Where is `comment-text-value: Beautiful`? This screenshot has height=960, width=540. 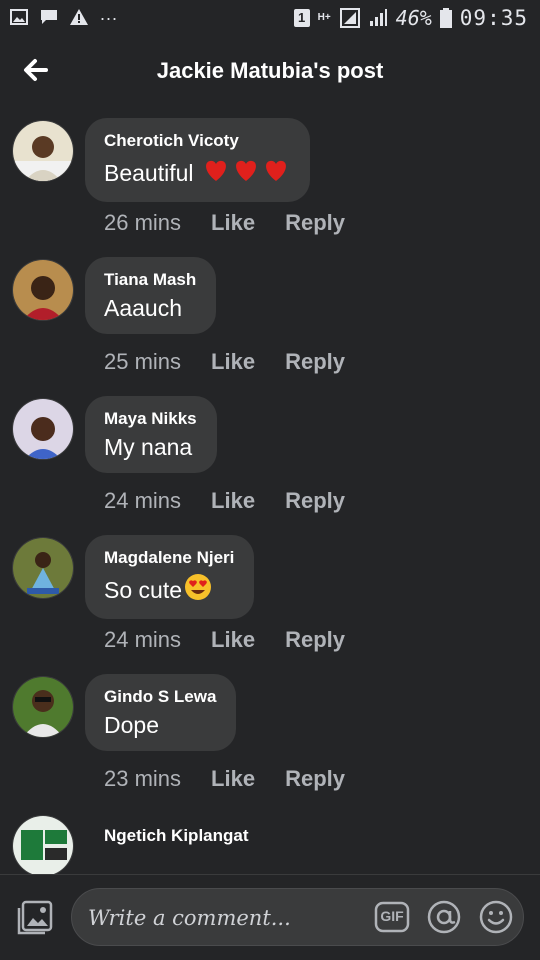
comment-text-value: Beautiful is located at coordinates (149, 172).